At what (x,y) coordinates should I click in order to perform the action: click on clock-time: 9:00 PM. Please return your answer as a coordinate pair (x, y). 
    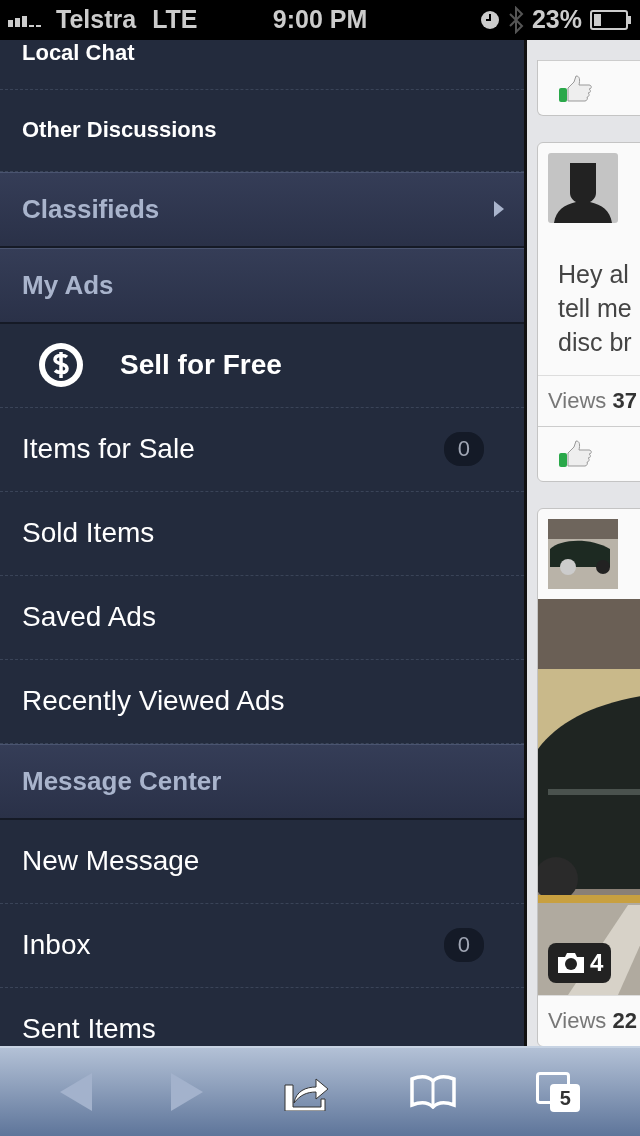
    Looking at the image, I should click on (320, 20).